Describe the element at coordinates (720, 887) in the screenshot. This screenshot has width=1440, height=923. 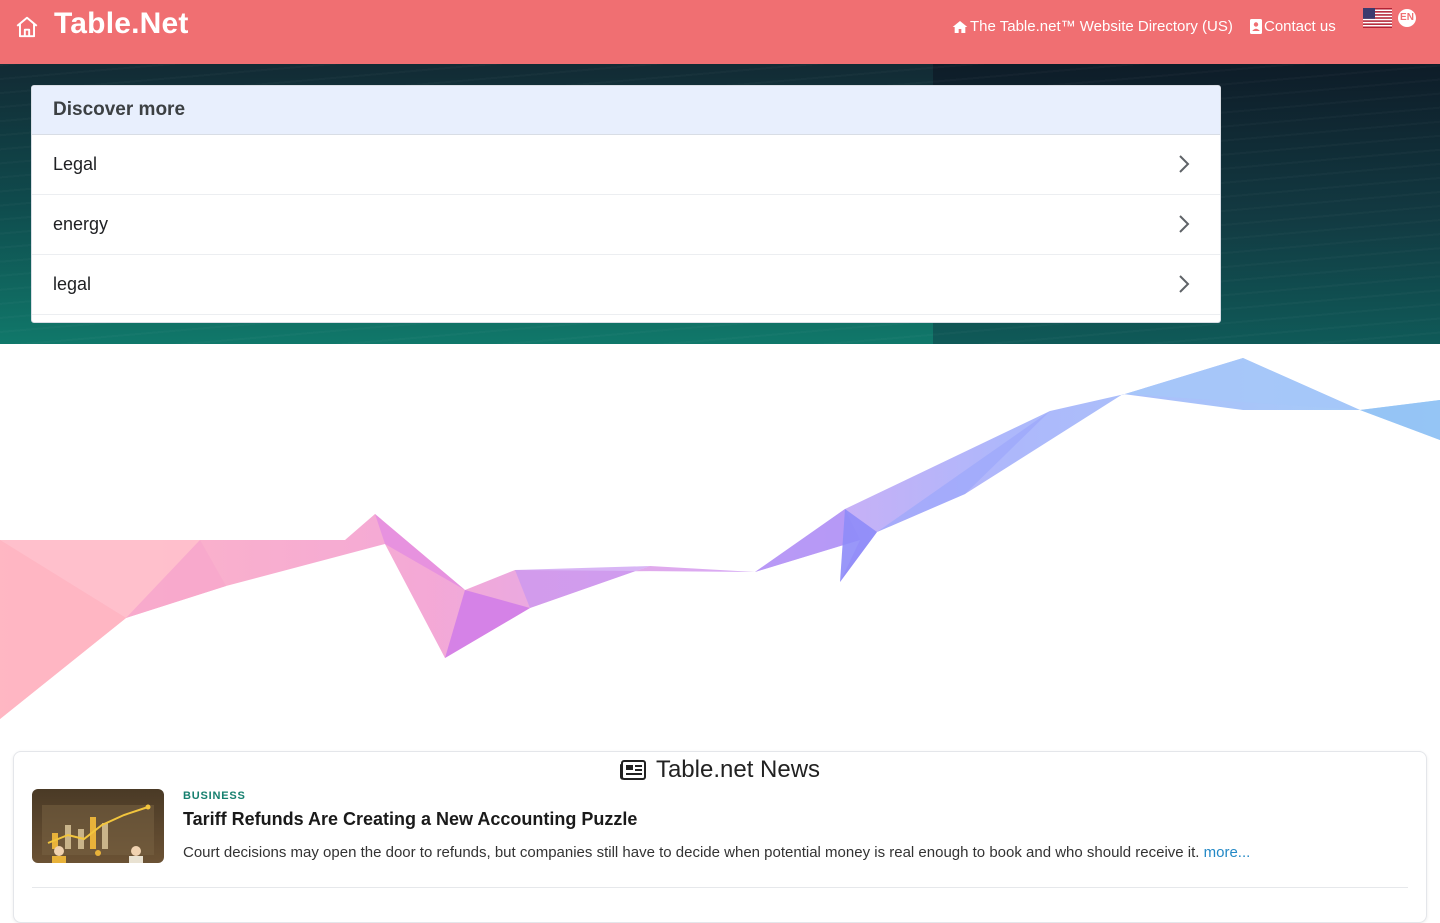
I see `news-divider` at that location.